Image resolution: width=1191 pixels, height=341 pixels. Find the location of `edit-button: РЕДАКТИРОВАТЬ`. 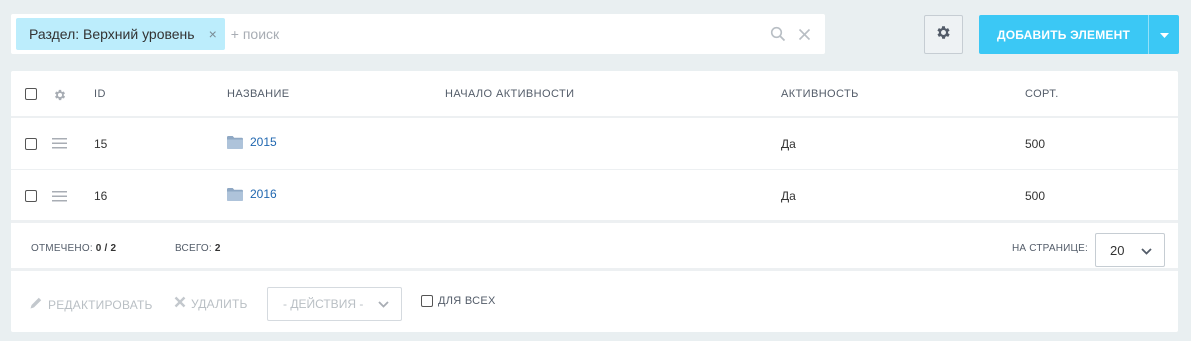

edit-button: РЕДАКТИРОВАТЬ is located at coordinates (91, 304).